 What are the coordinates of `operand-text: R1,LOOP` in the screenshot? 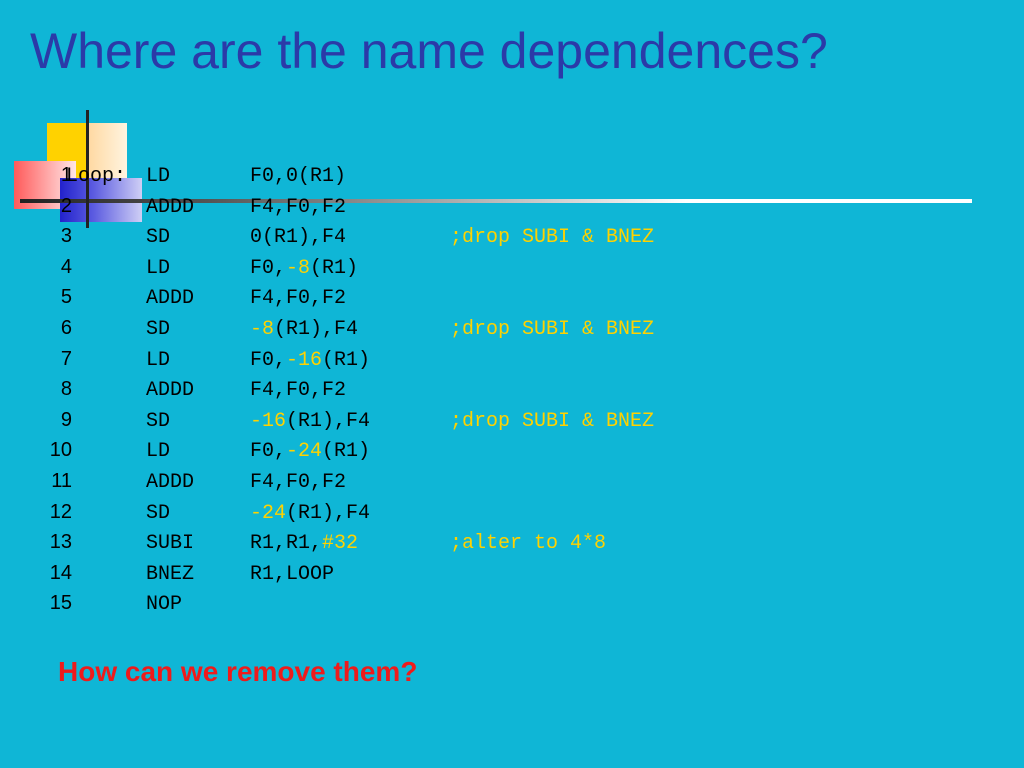 It's located at (292, 574).